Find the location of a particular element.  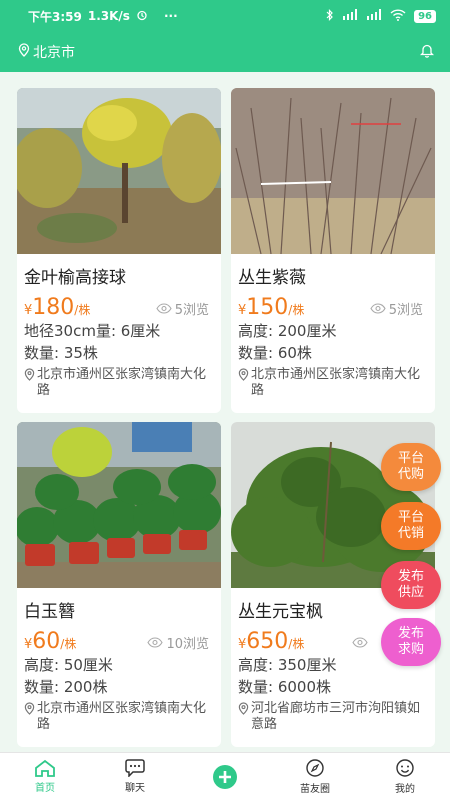

tab-add is located at coordinates (225, 776).